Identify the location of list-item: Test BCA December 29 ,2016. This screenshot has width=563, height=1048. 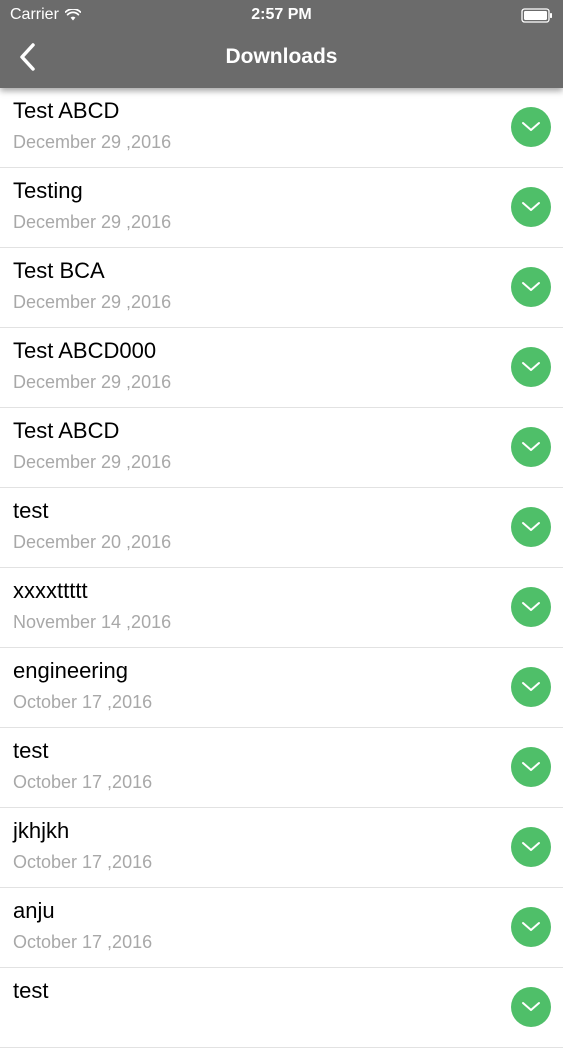
(281, 288).